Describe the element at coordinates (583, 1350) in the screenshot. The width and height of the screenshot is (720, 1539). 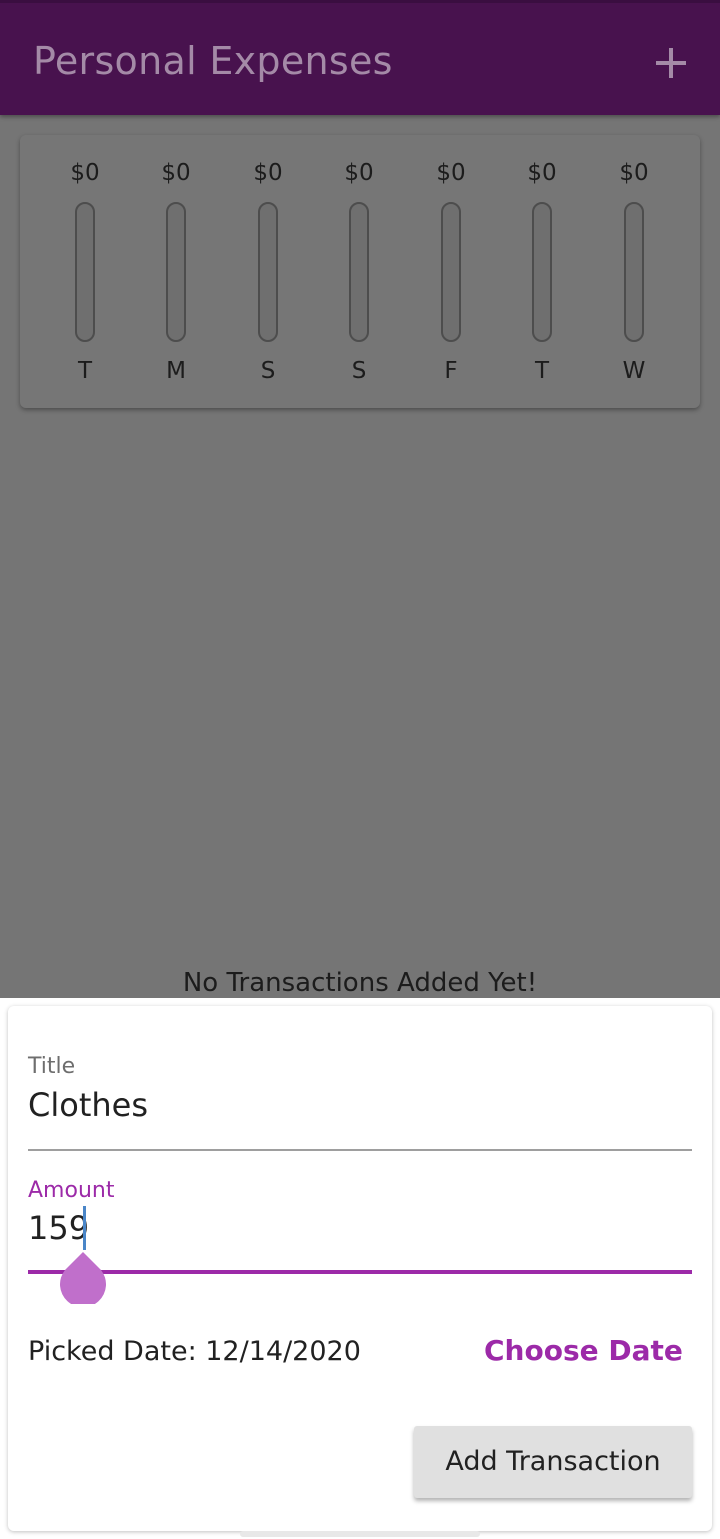
I see `choose-date-button: Choose Date` at that location.